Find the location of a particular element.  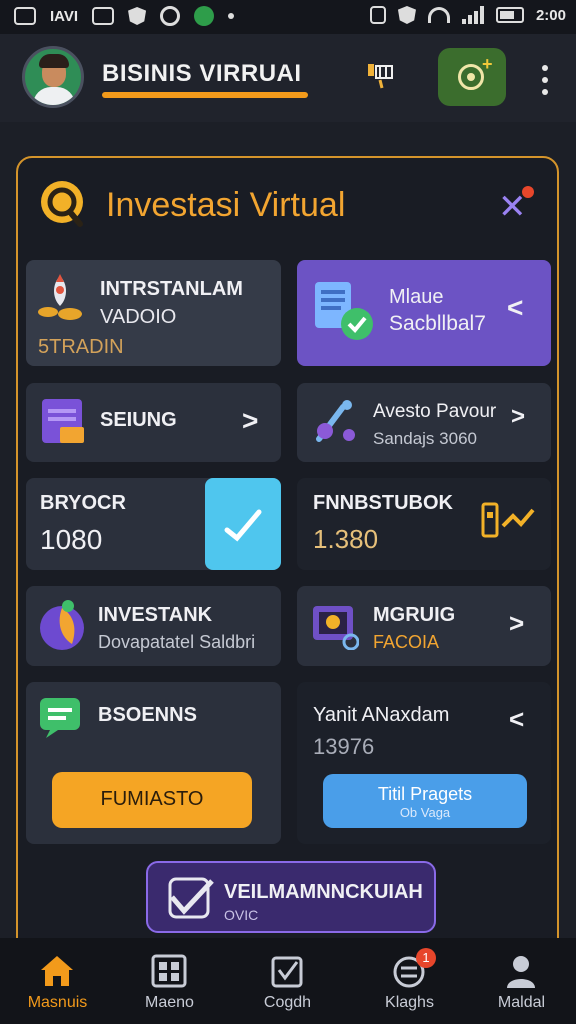

settings-button: + is located at coordinates (472, 77).